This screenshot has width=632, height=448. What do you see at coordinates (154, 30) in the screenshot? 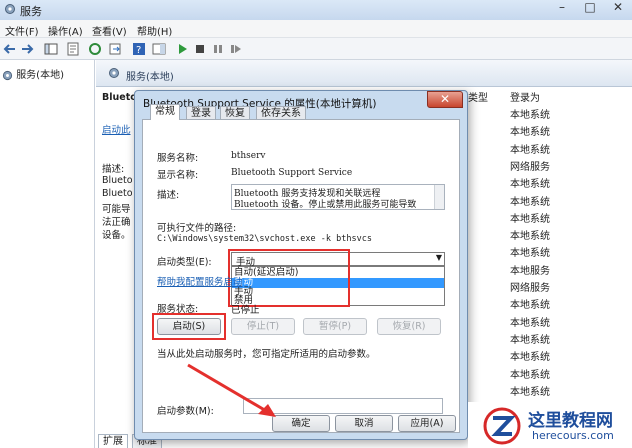
I see `menu-help: 帮助(H)` at bounding box center [154, 30].